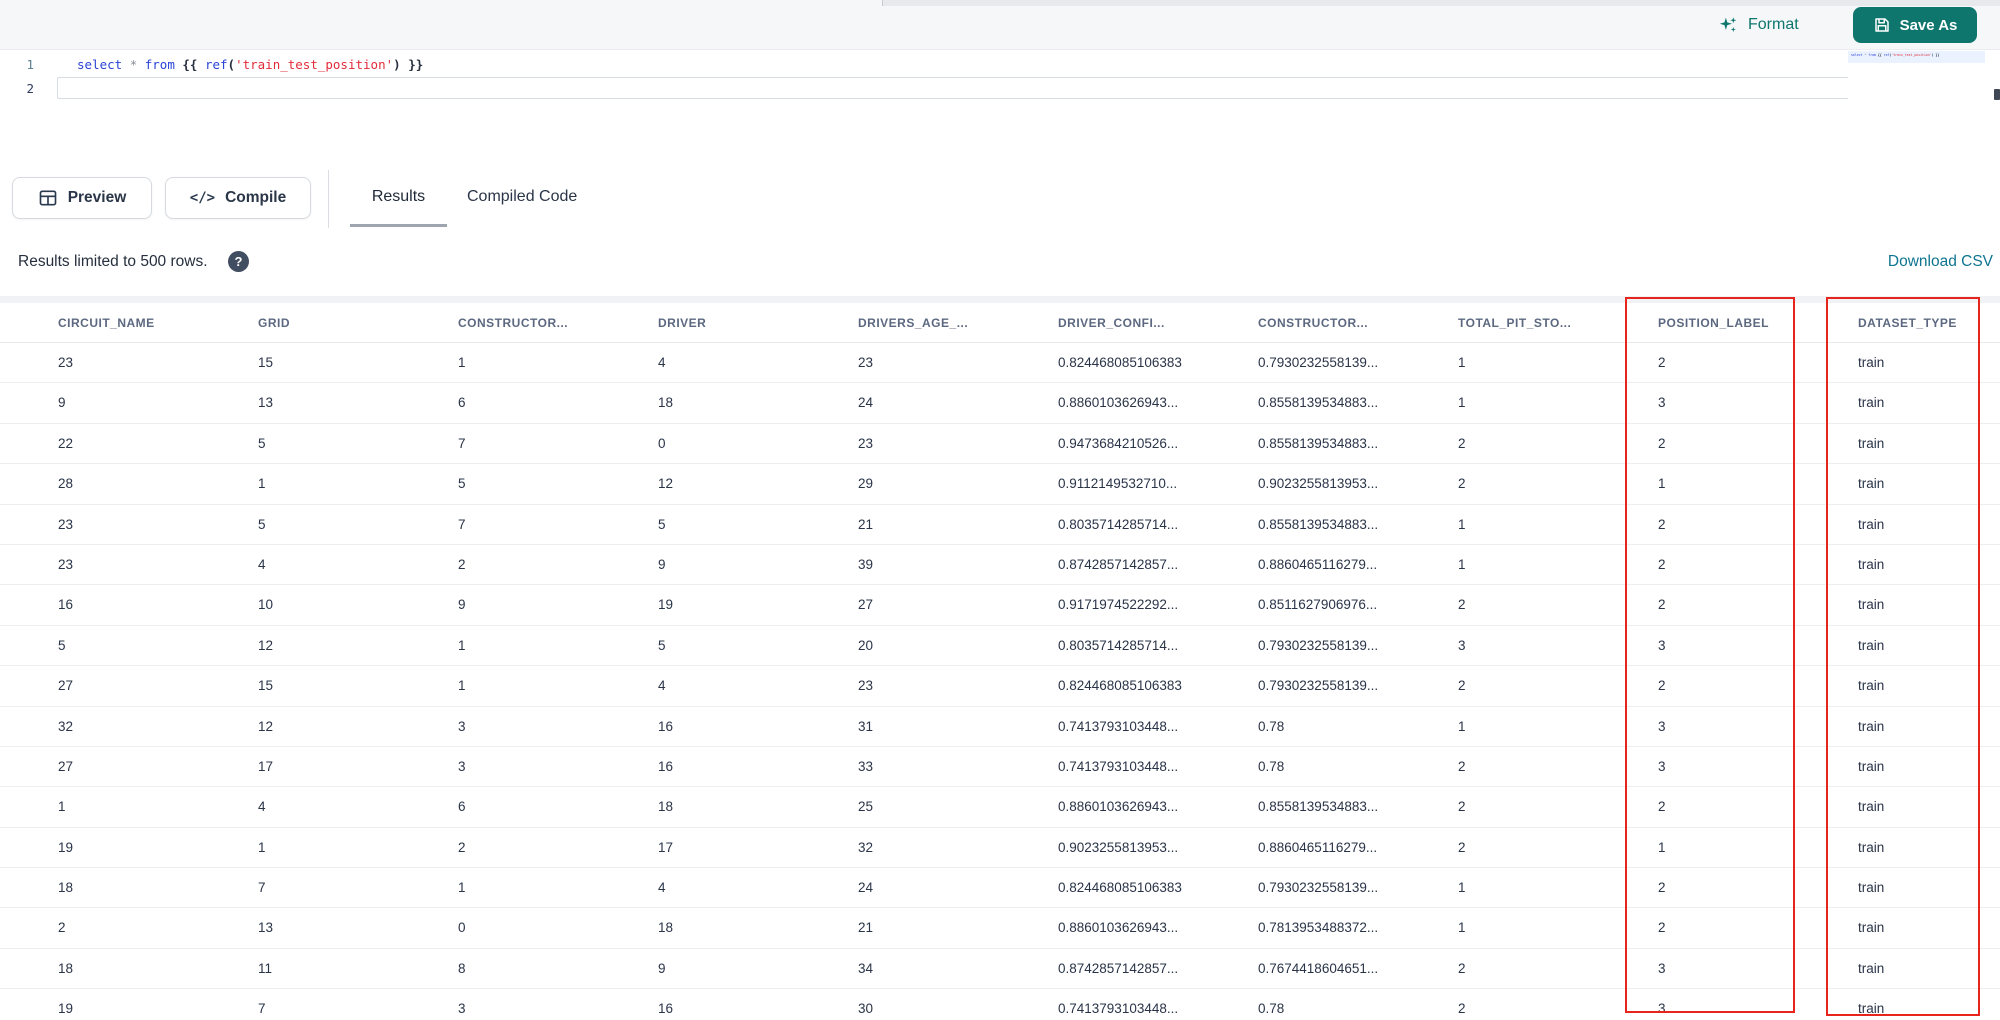  I want to click on active-tab-underline, so click(398, 225).